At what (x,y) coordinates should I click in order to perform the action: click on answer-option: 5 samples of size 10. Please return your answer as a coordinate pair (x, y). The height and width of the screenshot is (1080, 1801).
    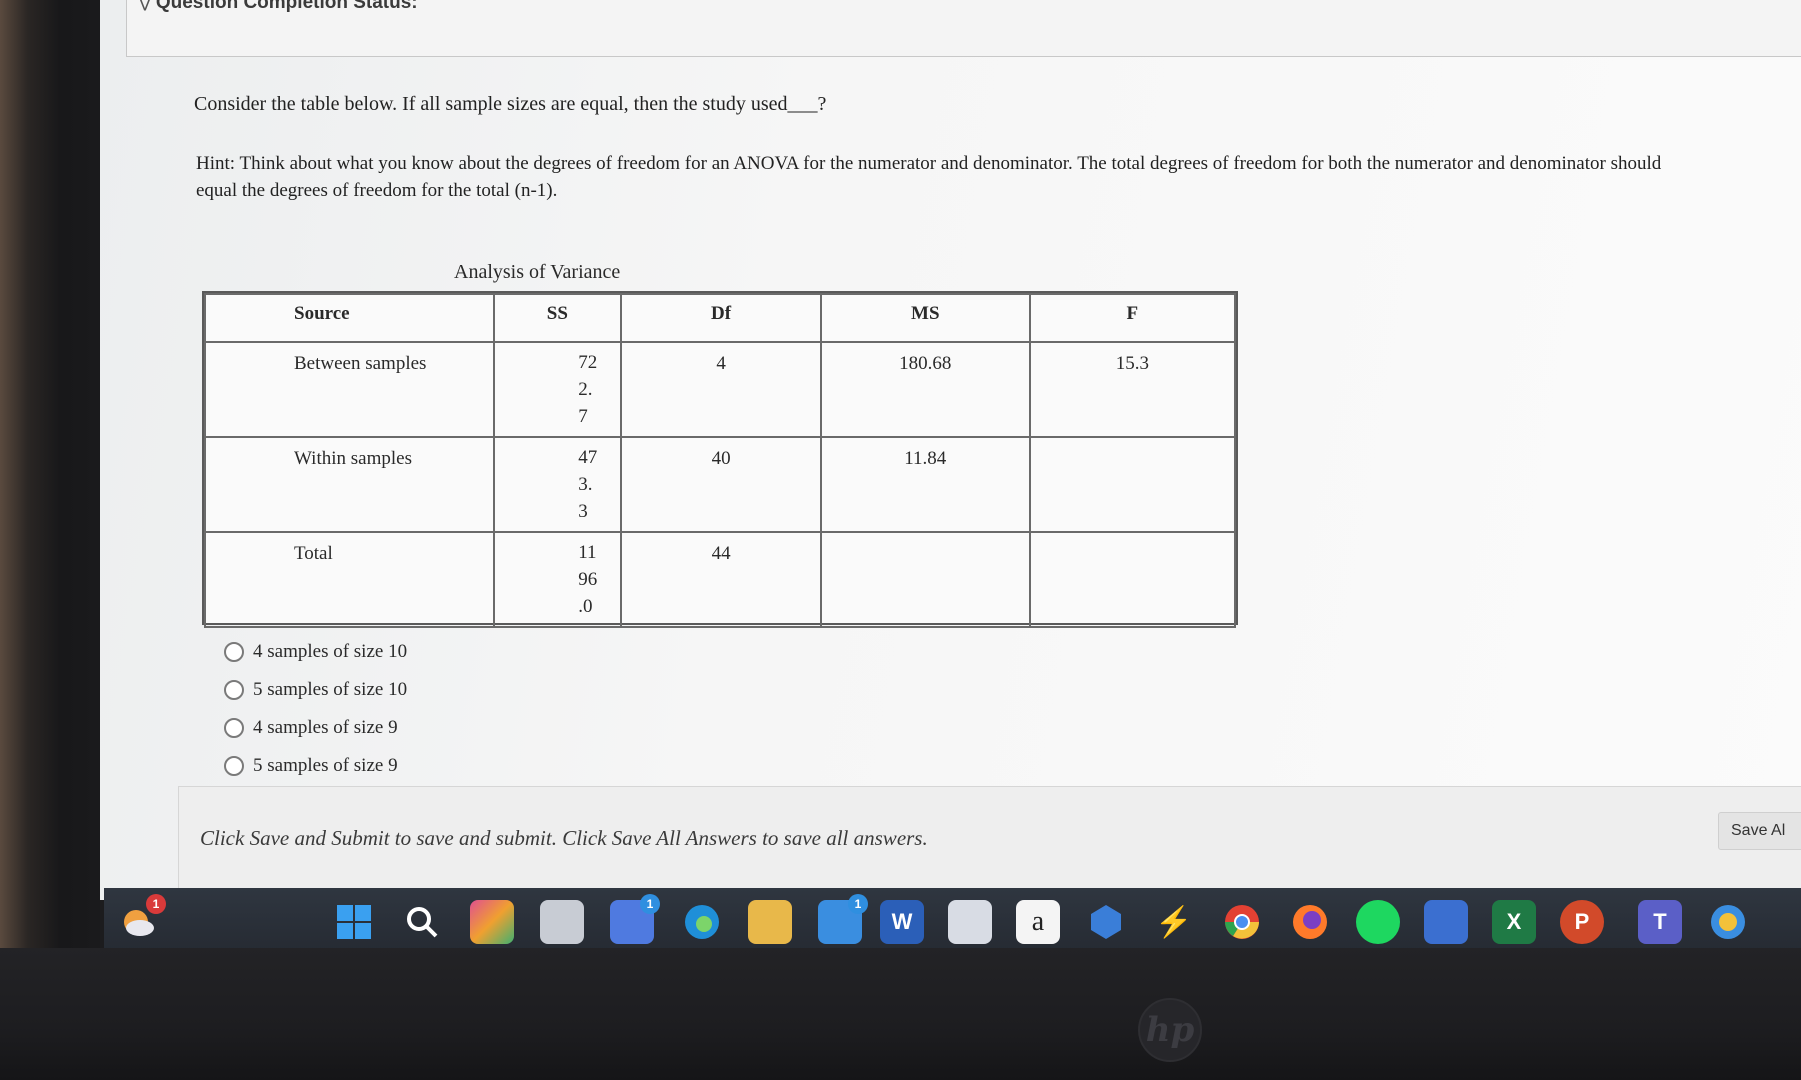
    Looking at the image, I should click on (315, 690).